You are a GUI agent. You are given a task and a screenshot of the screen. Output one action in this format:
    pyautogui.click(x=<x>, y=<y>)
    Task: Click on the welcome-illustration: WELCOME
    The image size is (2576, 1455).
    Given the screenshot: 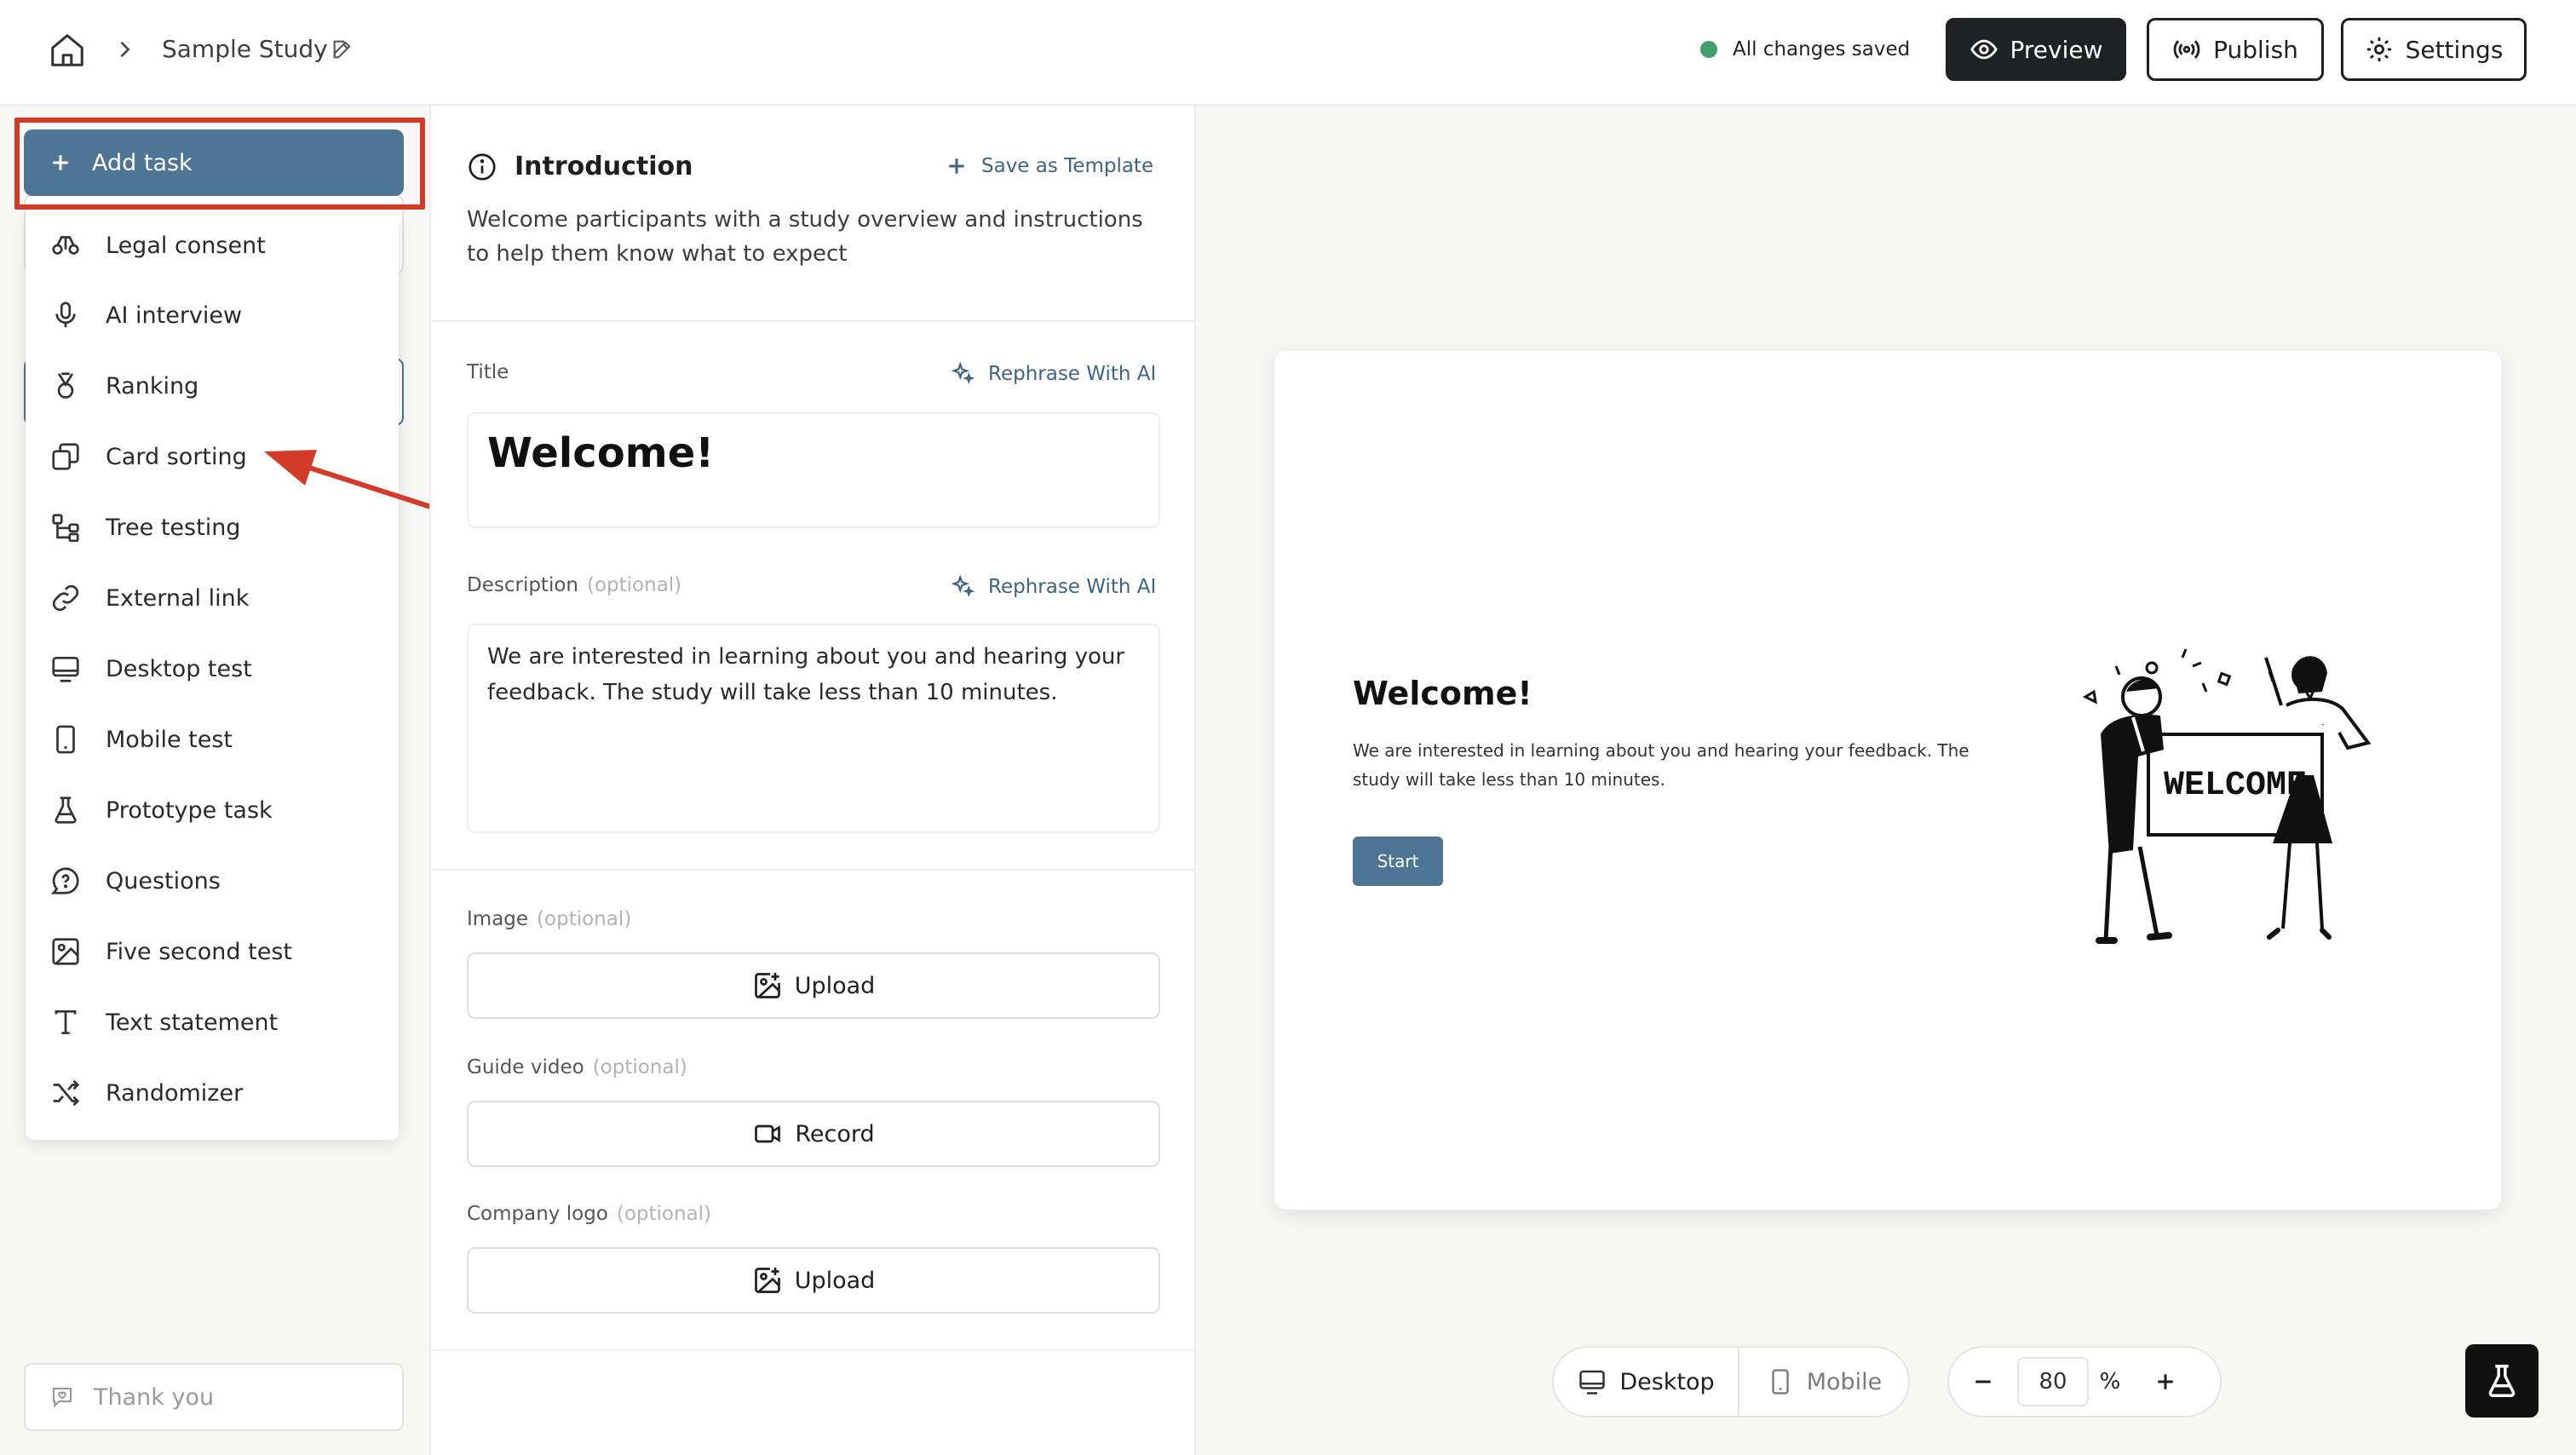 What is the action you would take?
    pyautogui.click(x=2227, y=796)
    